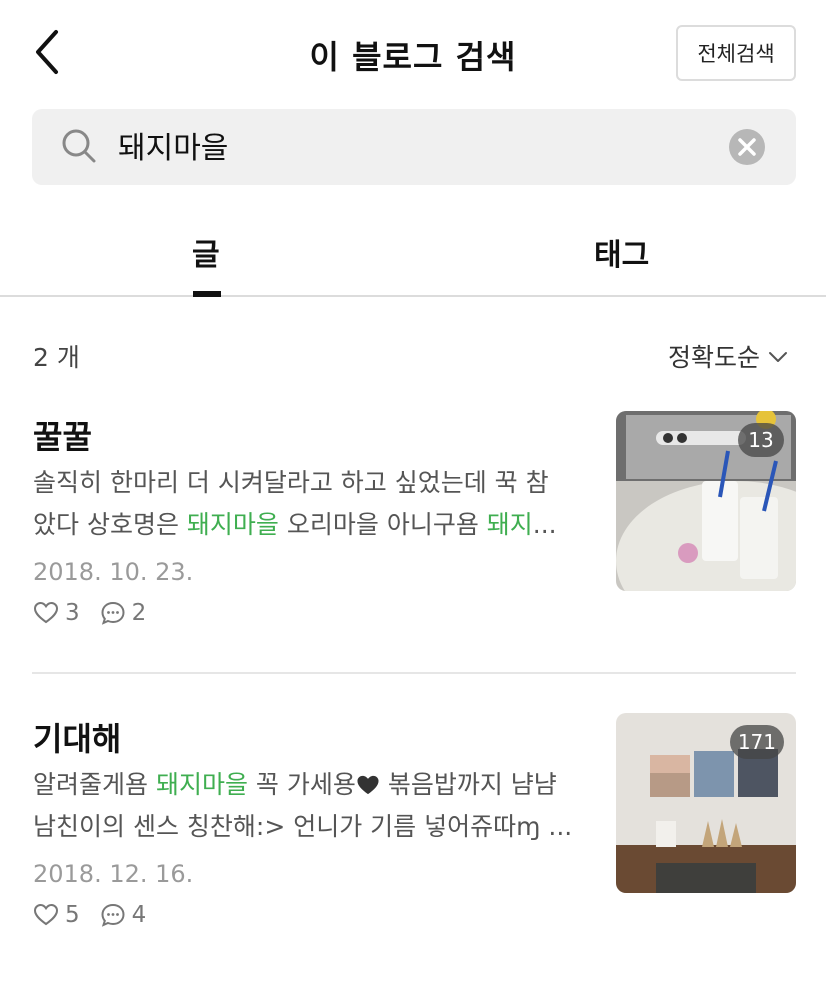 The image size is (826, 994). Describe the element at coordinates (72, 613) in the screenshot. I see `like-count: 3` at that location.